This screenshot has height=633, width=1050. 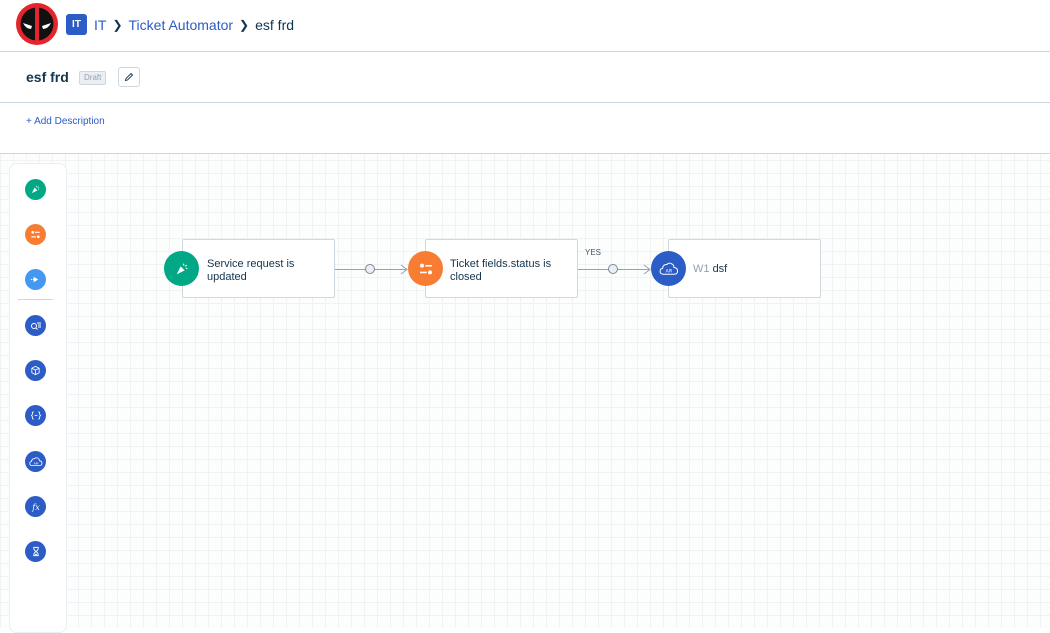 What do you see at coordinates (701, 269) in the screenshot?
I see `node-prefix: W1` at bounding box center [701, 269].